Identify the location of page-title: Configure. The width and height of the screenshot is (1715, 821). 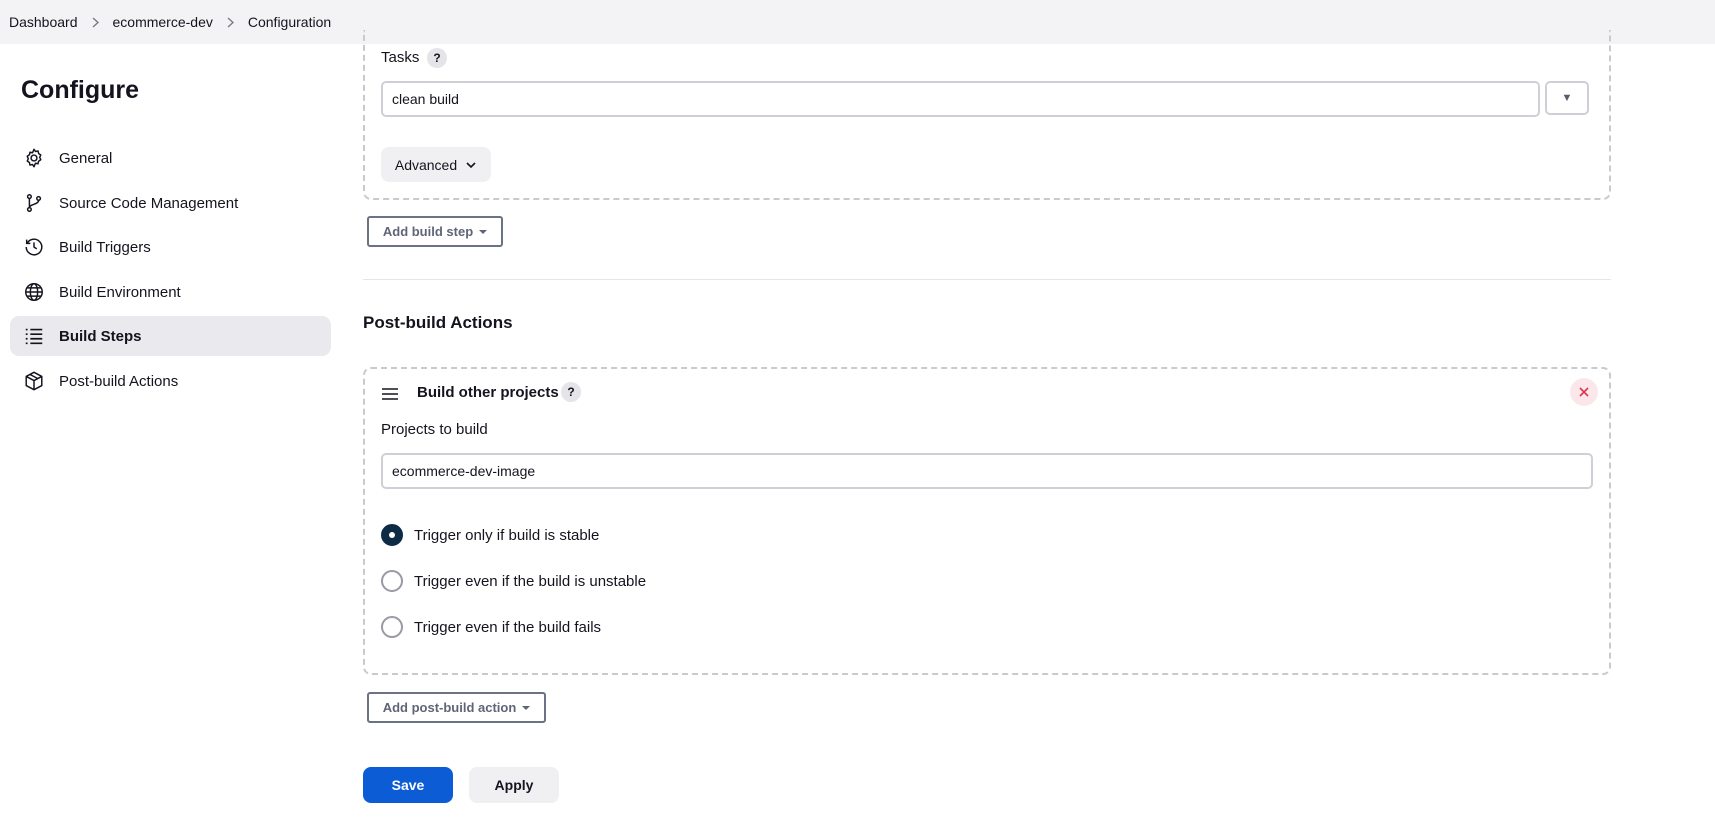
(80, 90).